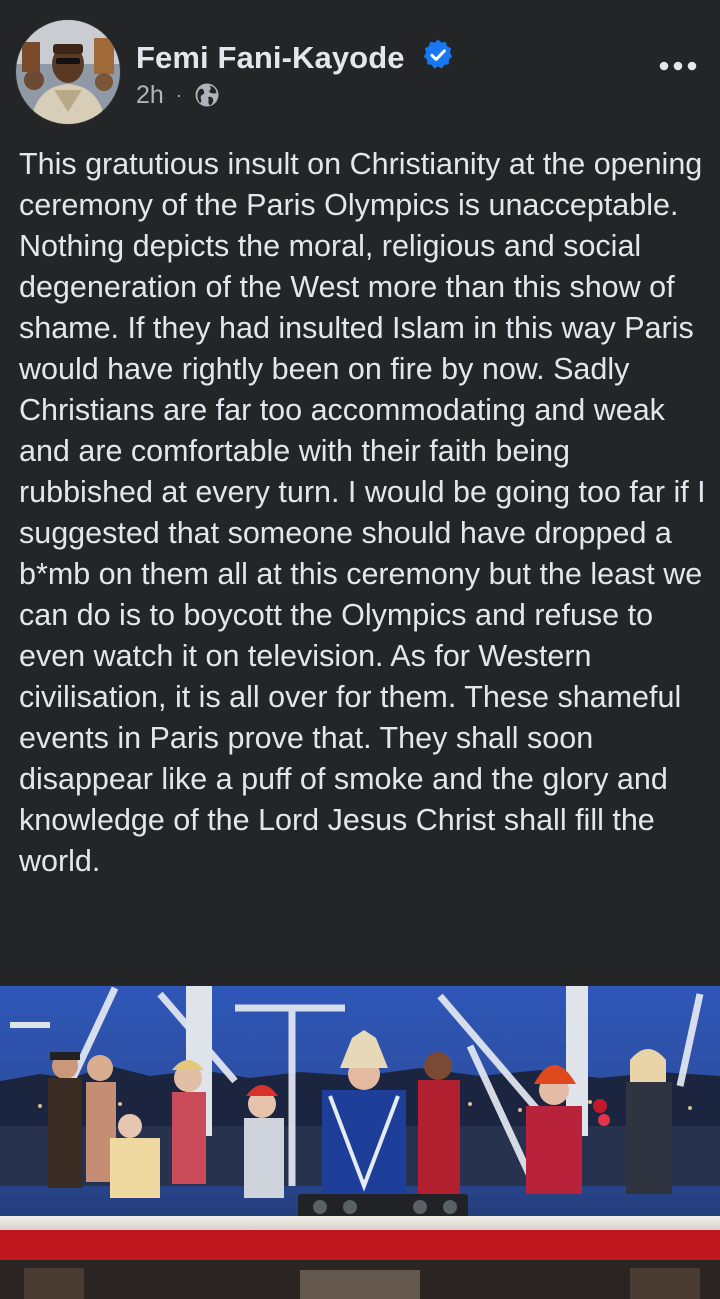 This screenshot has width=720, height=1299. What do you see at coordinates (438, 54) in the screenshot?
I see `verified-badge-icon` at bounding box center [438, 54].